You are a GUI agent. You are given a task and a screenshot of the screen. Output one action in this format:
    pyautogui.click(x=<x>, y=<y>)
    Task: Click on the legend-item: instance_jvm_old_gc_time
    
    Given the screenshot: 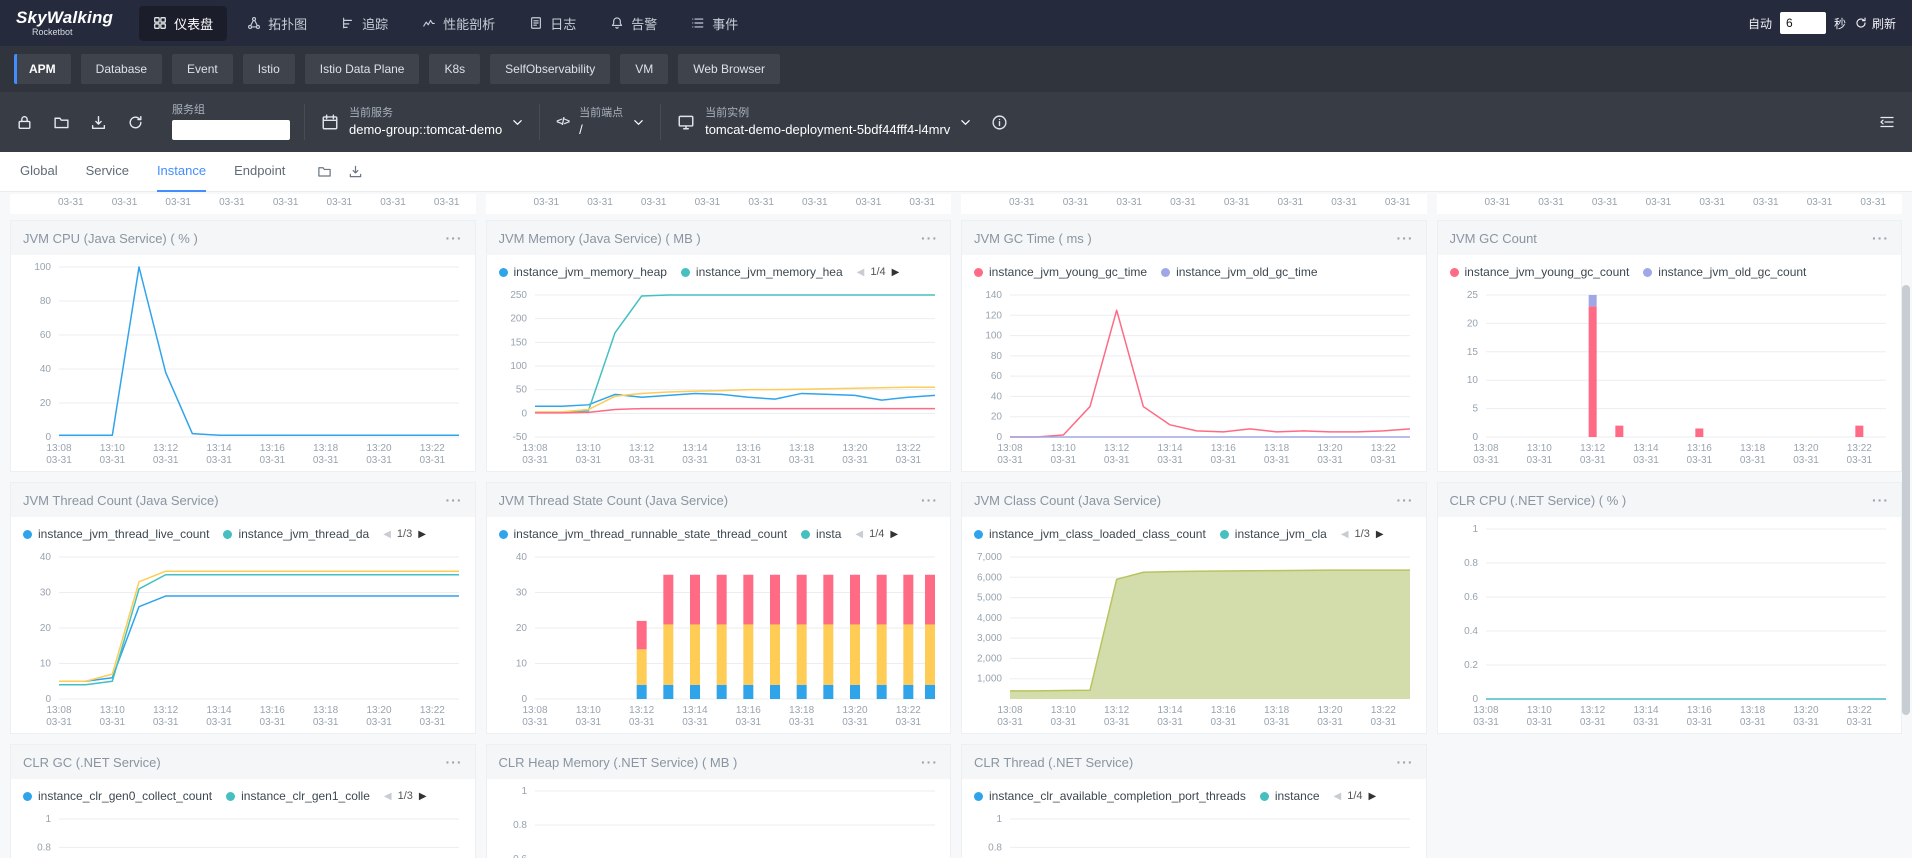 What is the action you would take?
    pyautogui.click(x=1239, y=272)
    